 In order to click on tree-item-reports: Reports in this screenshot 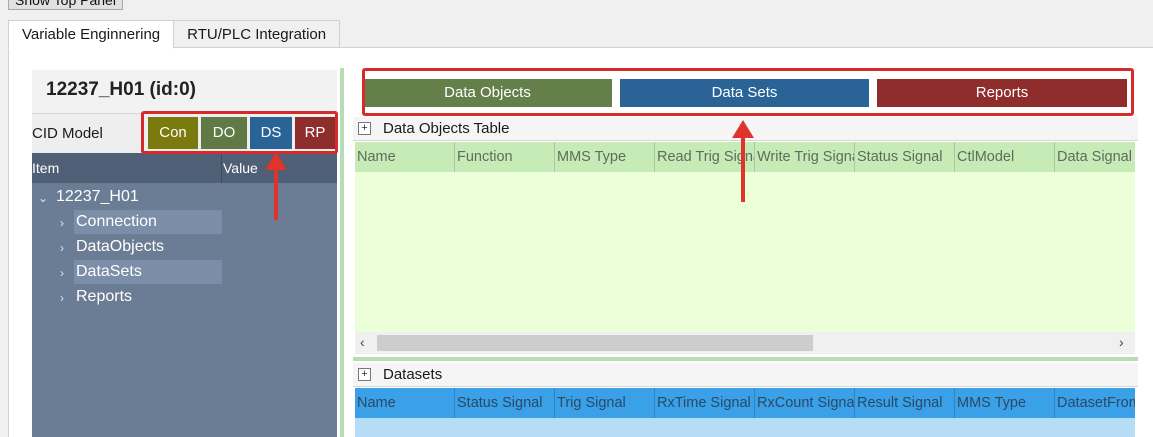, I will do `click(103, 297)`.